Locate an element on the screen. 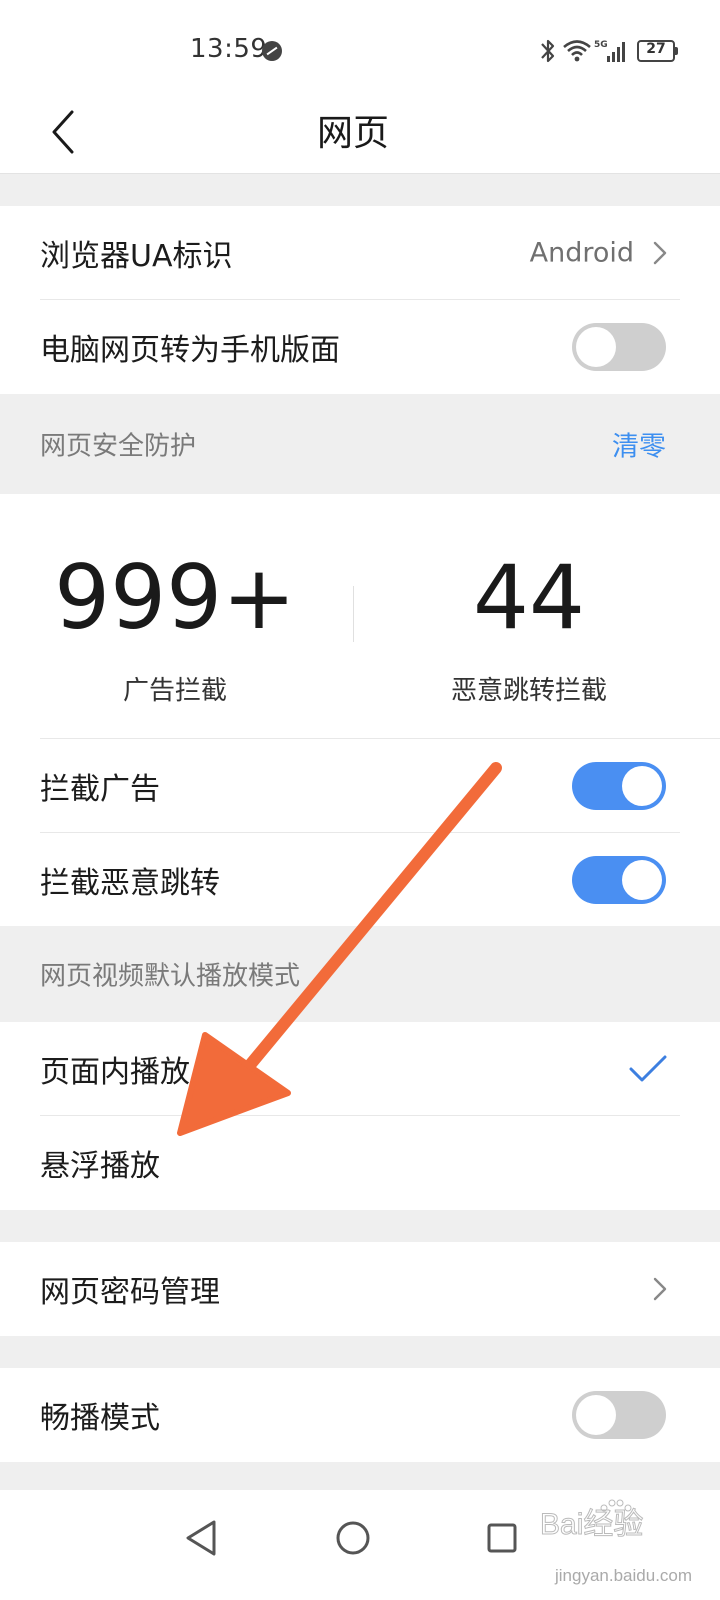 This screenshot has width=720, height=1600. page-title: 网页 is located at coordinates (352, 133).